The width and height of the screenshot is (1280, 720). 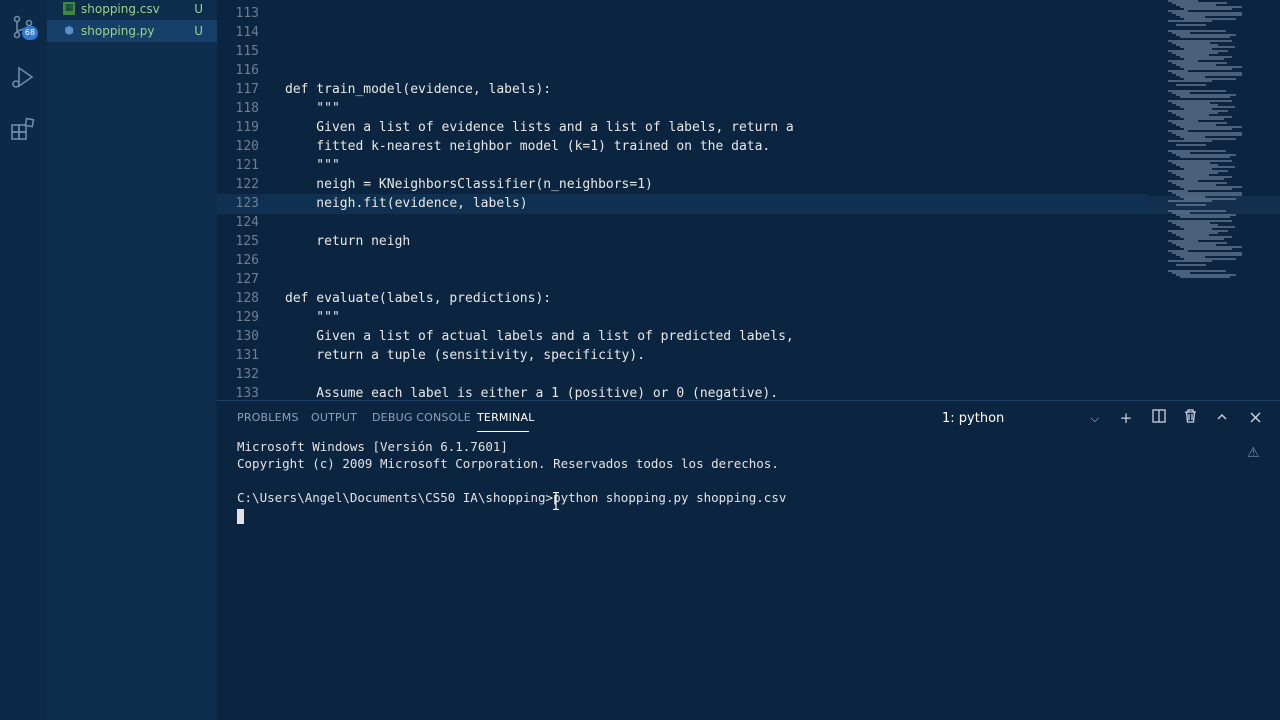 I want to click on terminal-select: 1: python ⌵, so click(x=1022, y=419).